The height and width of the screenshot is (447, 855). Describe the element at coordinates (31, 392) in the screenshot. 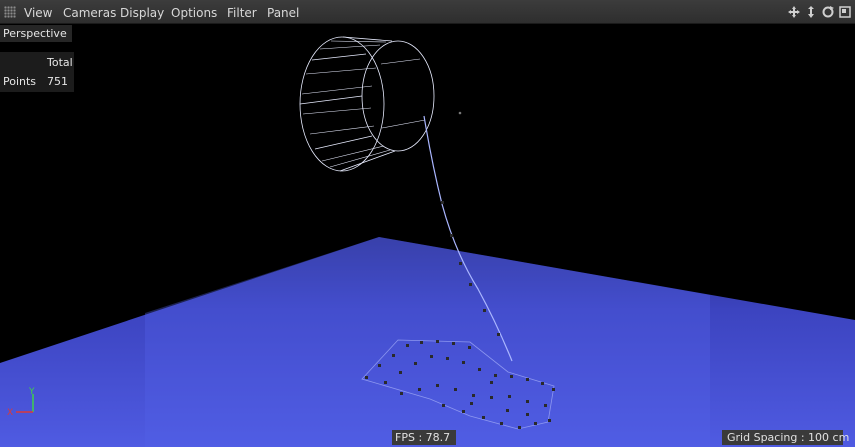

I see `axis-y-label: Y` at that location.